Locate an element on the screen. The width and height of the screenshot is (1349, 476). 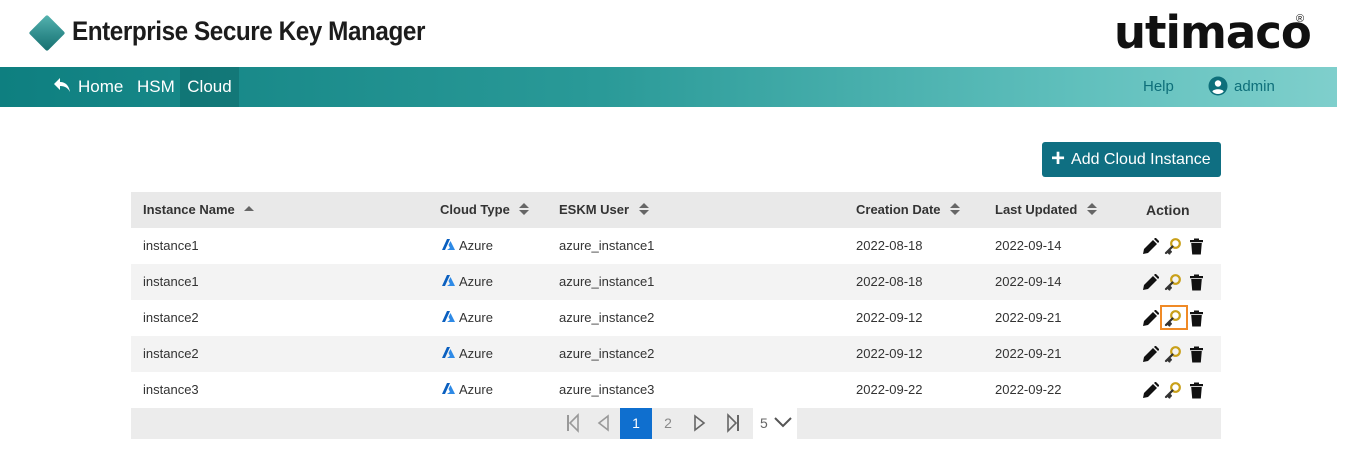
user-circle-icon is located at coordinates (1218, 86).